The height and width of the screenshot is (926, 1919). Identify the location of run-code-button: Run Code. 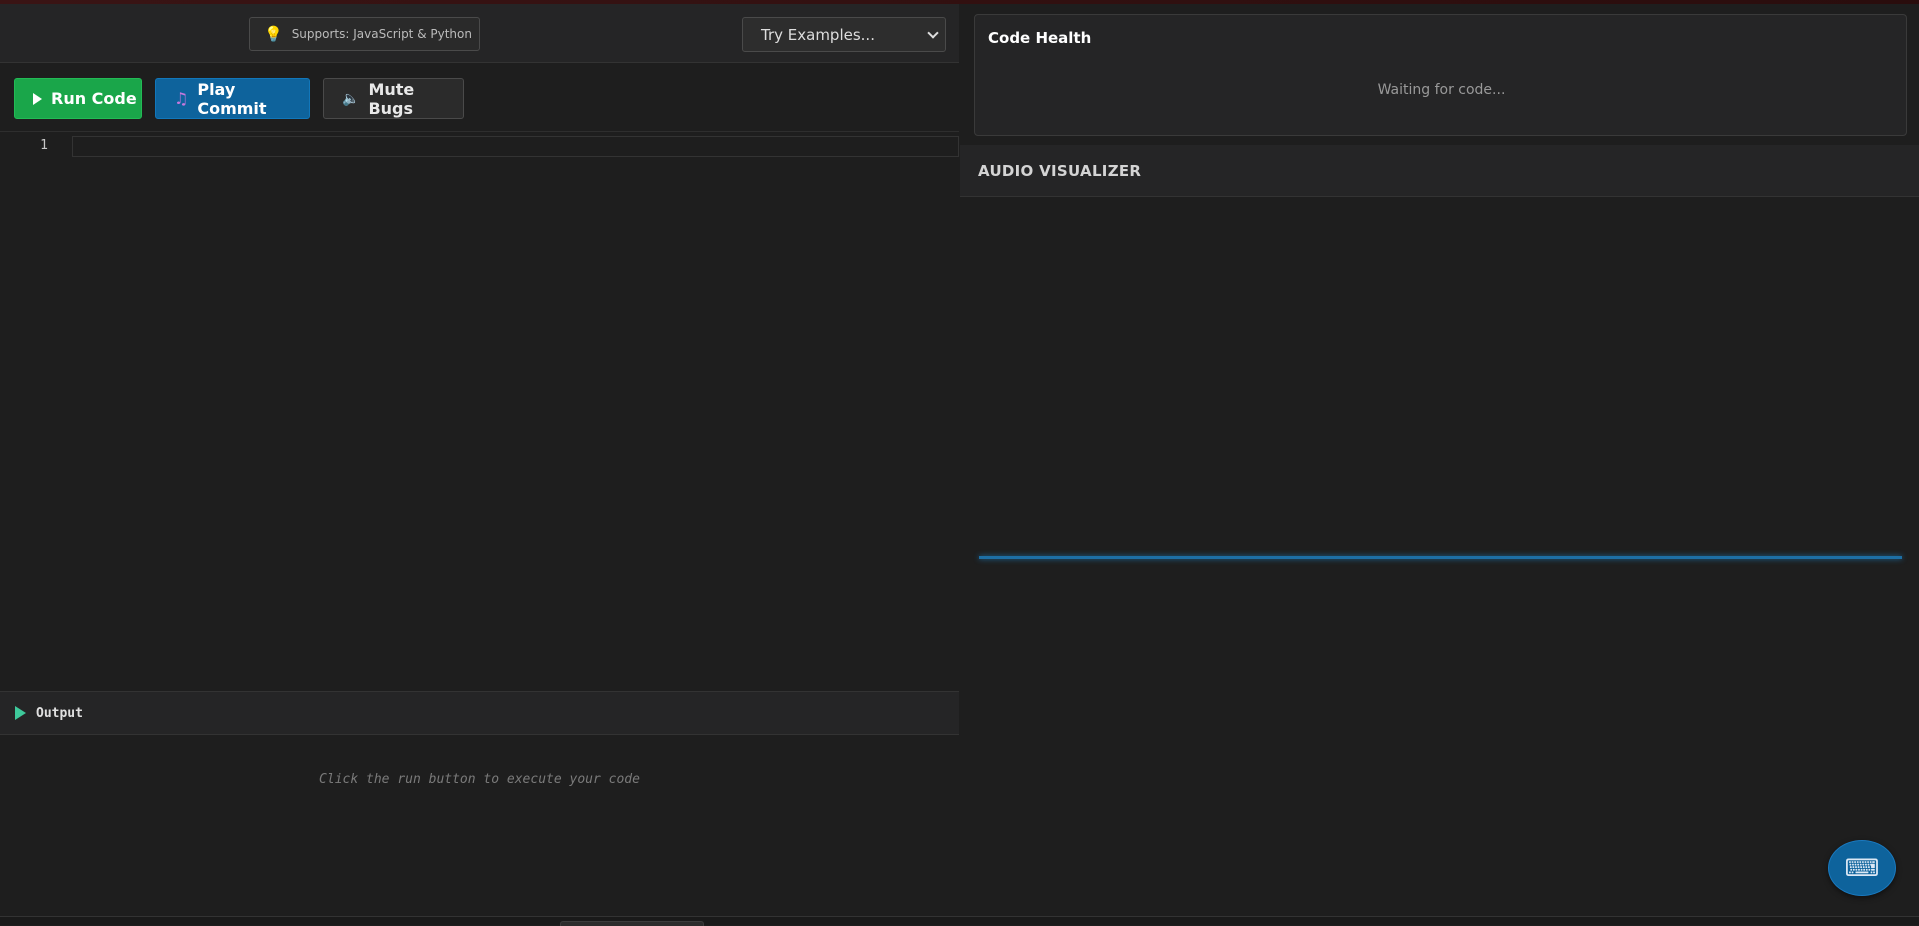
(78, 98).